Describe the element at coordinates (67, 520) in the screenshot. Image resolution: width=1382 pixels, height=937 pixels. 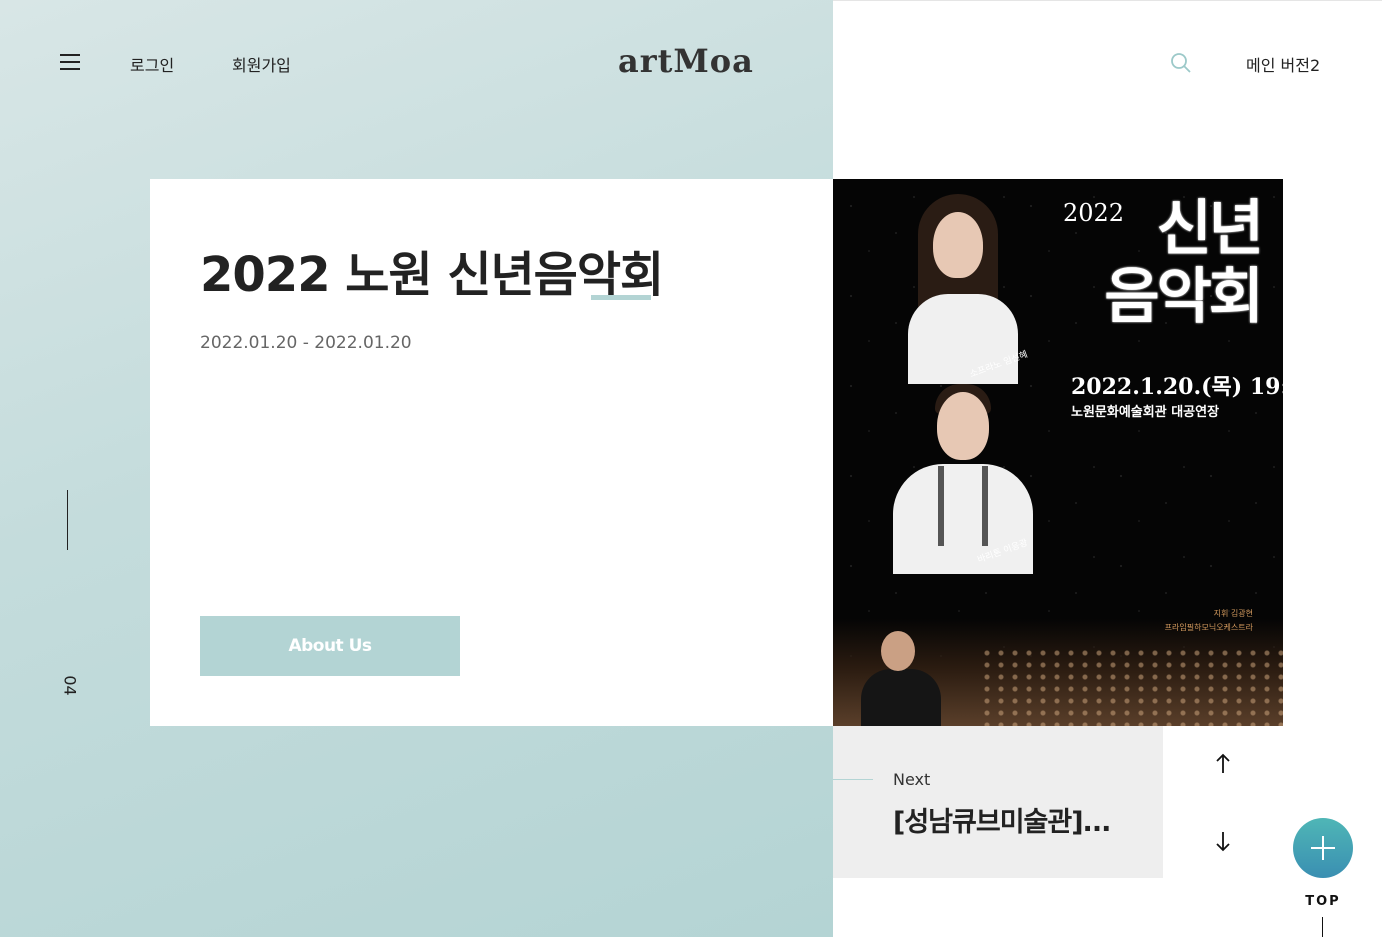
I see `slide-progress-line` at that location.